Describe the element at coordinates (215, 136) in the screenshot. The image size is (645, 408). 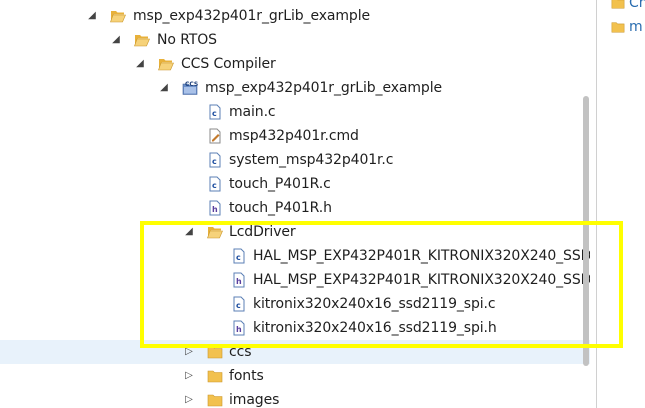
I see `linker-command-file-icon` at that location.